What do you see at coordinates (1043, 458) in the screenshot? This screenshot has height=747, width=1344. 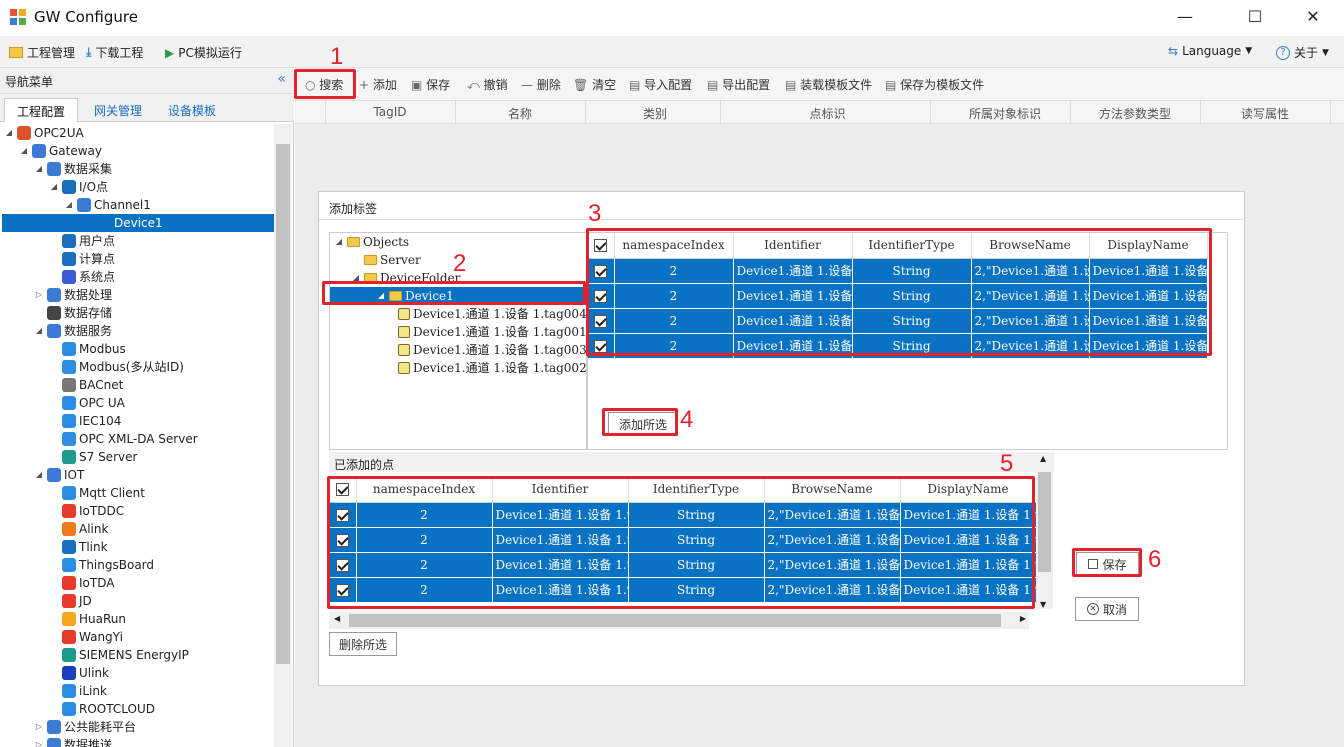 I see `scroll-up-icon: ▲` at bounding box center [1043, 458].